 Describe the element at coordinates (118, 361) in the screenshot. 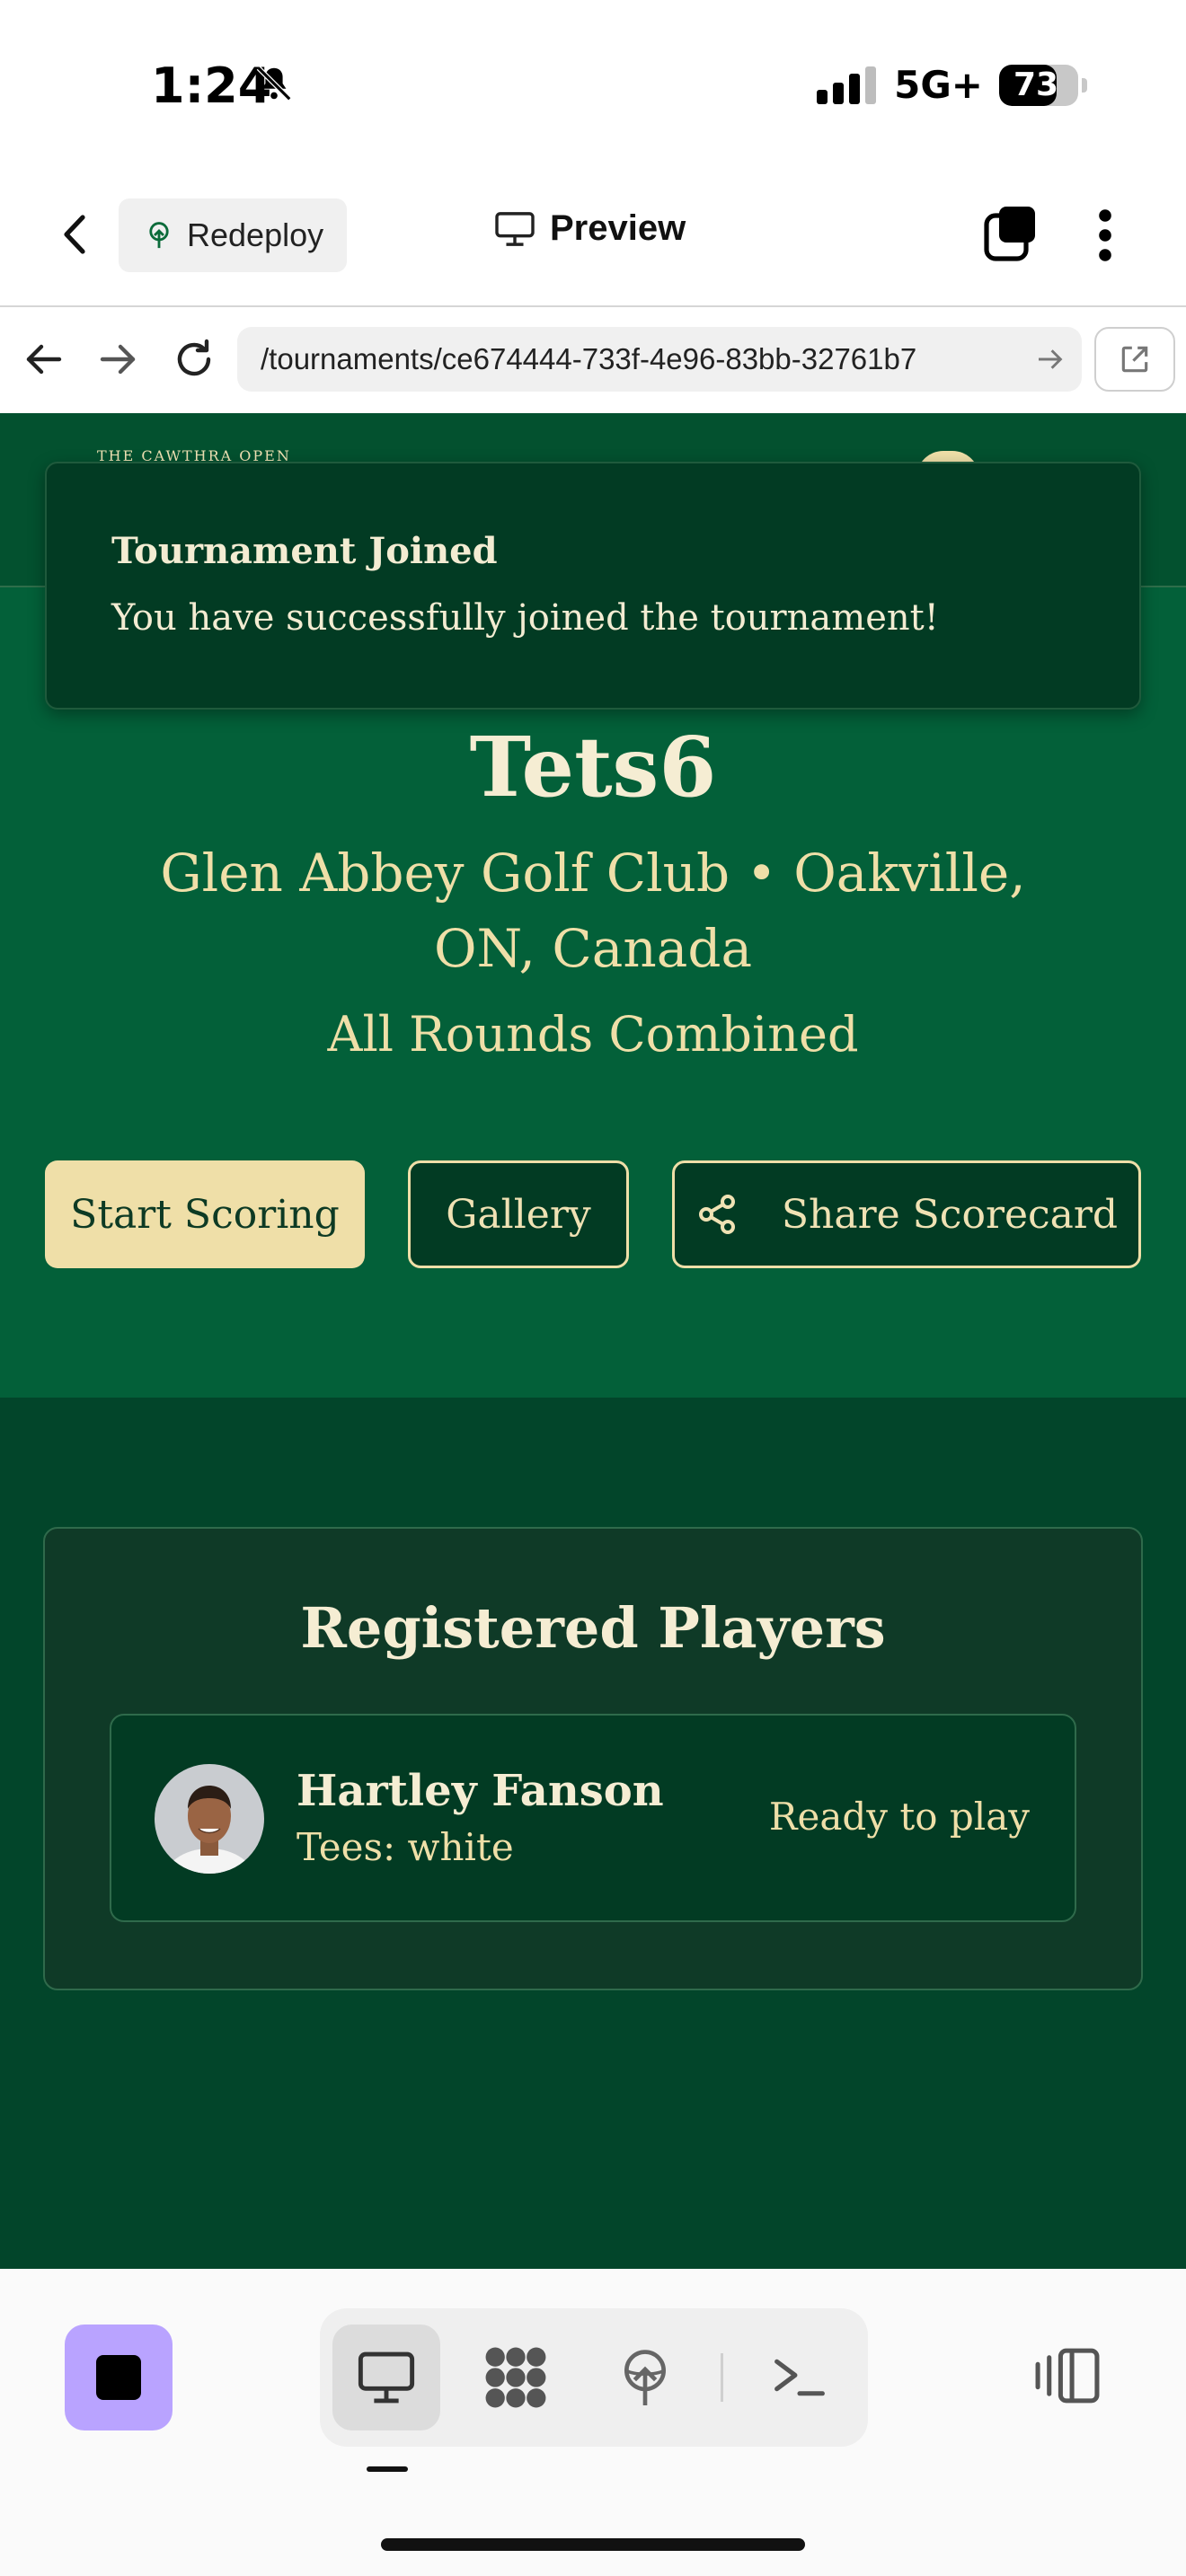

I see `browser-forward-icon` at that location.